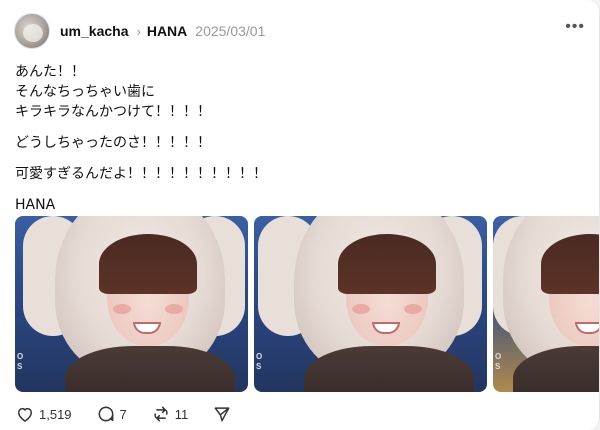 This screenshot has width=600, height=430. What do you see at coordinates (546, 304) in the screenshot?
I see `media-image: O S` at bounding box center [546, 304].